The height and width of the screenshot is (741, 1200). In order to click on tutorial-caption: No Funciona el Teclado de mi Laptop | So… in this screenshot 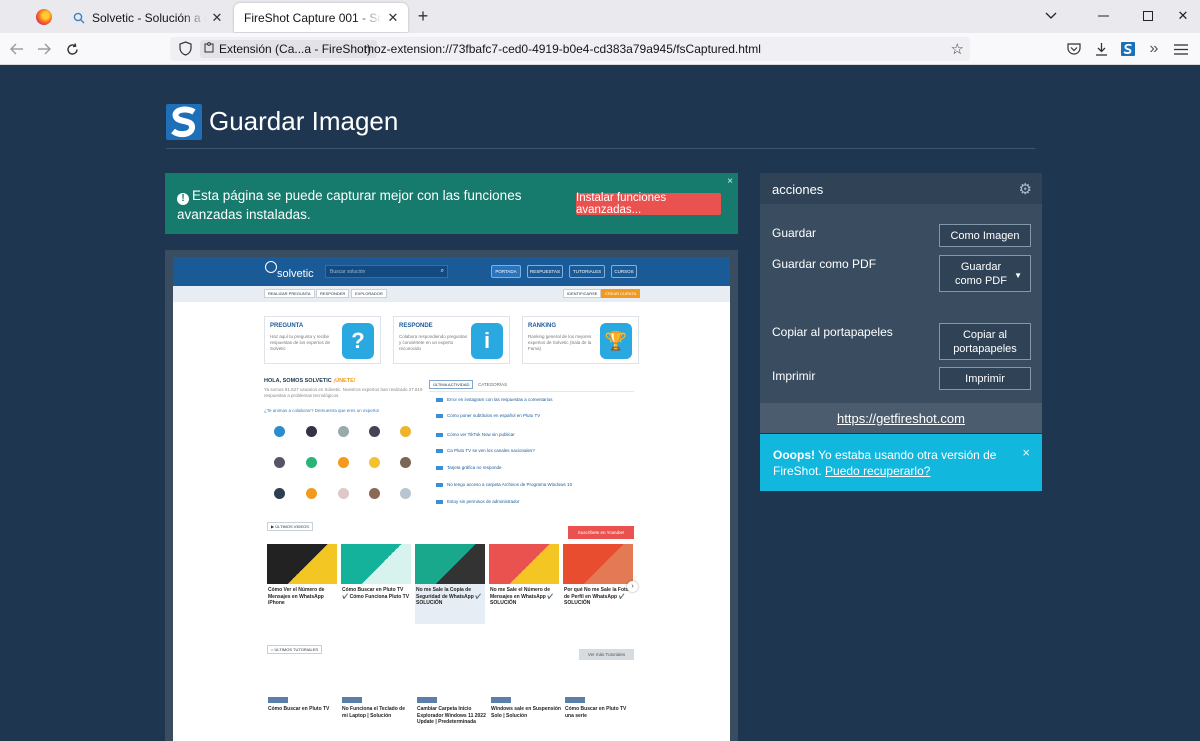, I will do `click(373, 712)`.